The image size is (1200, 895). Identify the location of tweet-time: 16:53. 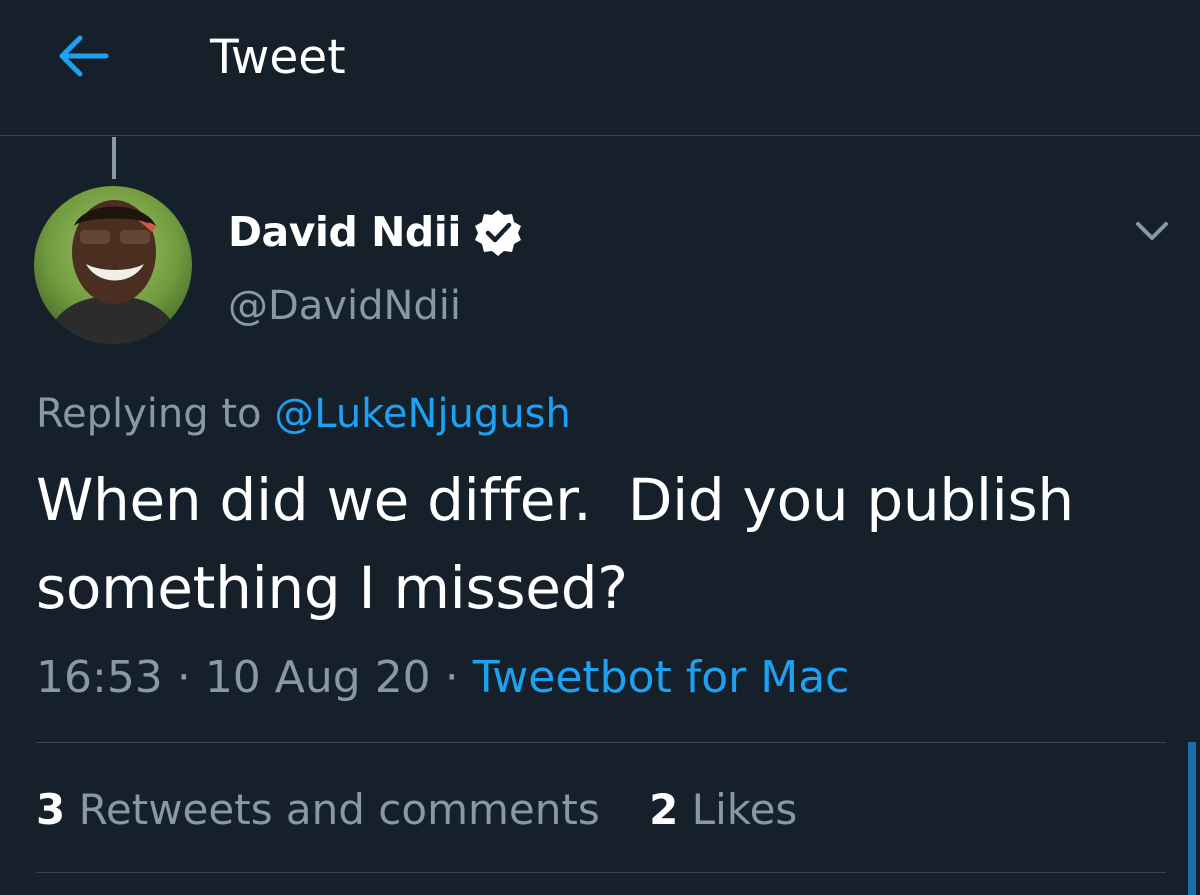
(99, 677).